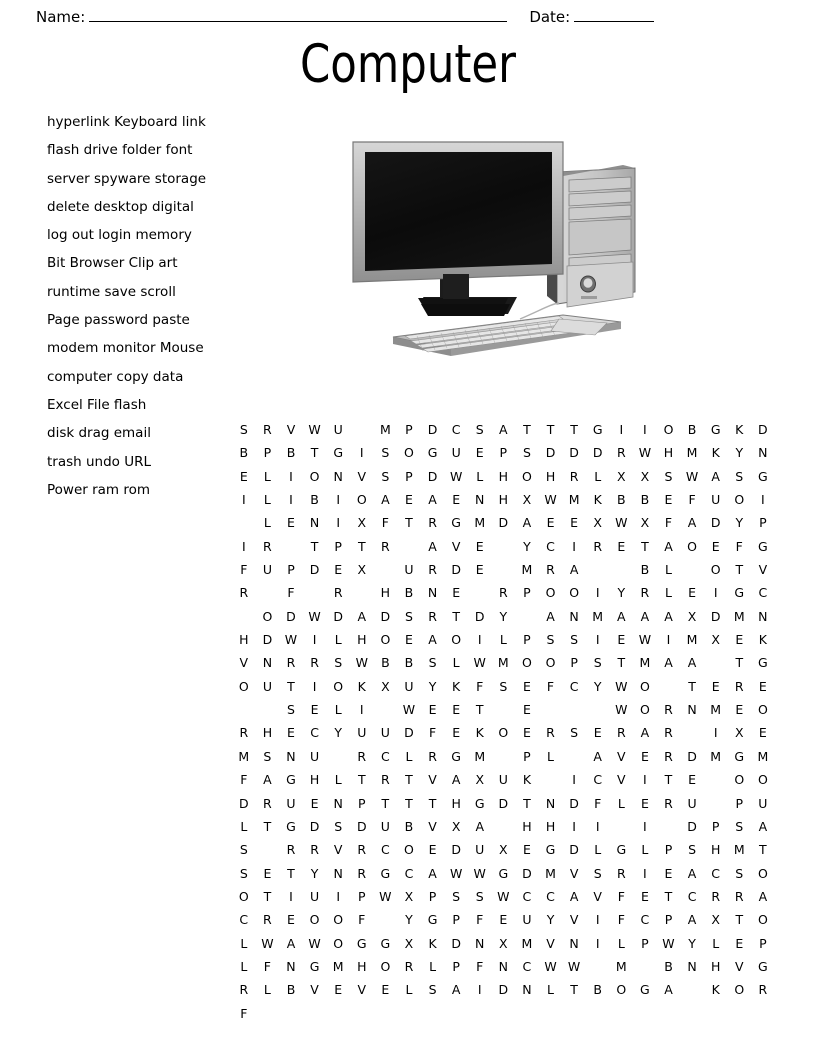 Image resolution: width=816 pixels, height=1056 pixels. I want to click on grid-cell: B, so click(291, 452).